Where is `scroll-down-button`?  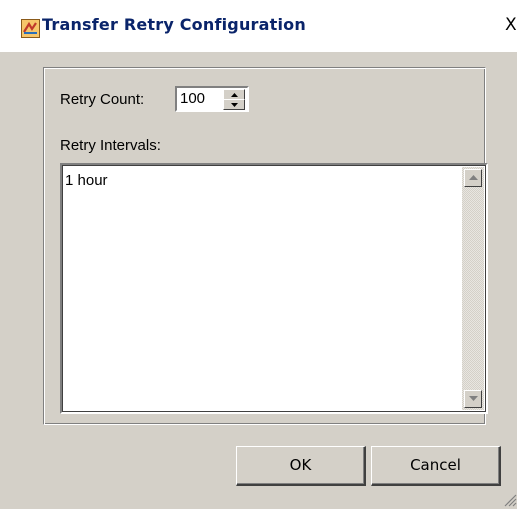 scroll-down-button is located at coordinates (473, 399).